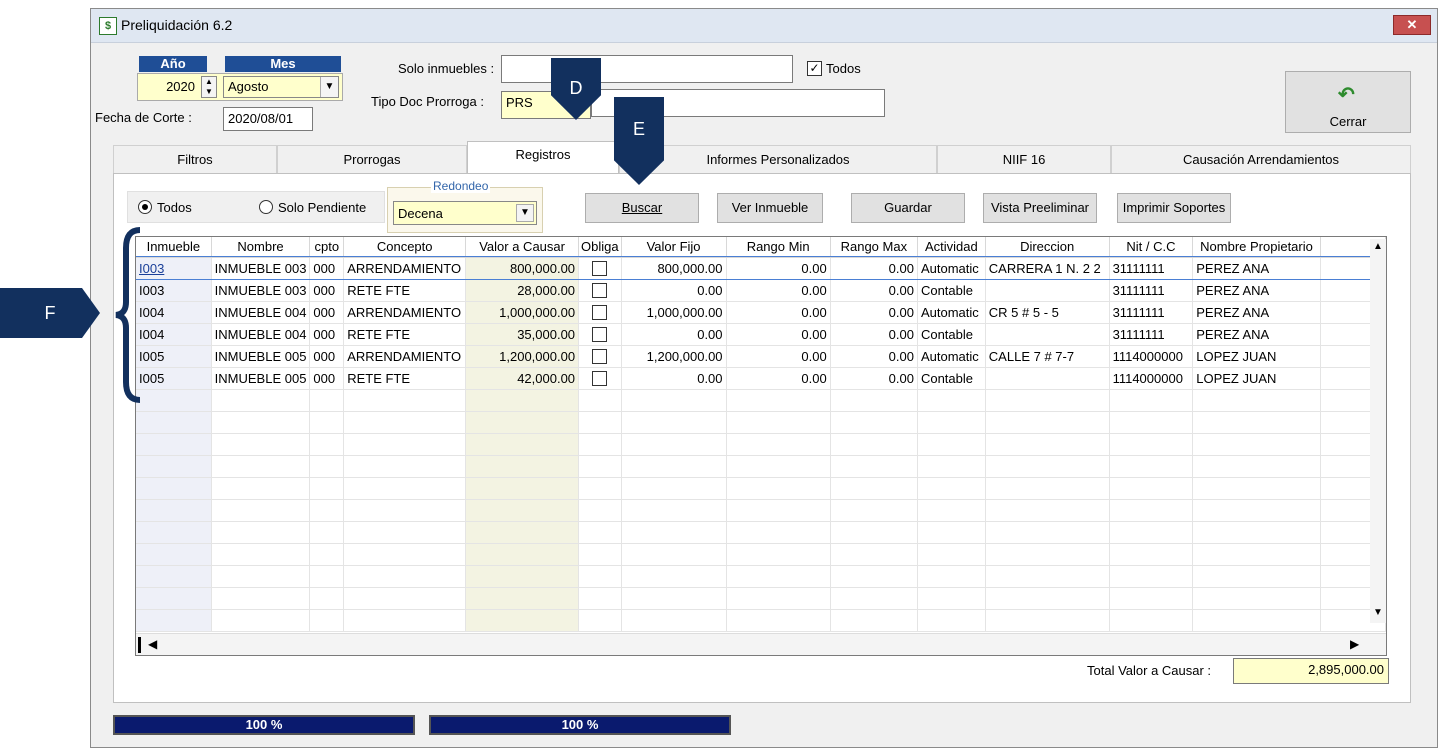 Image resolution: width=1450 pixels, height=751 pixels. What do you see at coordinates (1354, 644) in the screenshot?
I see `scroll-right-icon: ▶` at bounding box center [1354, 644].